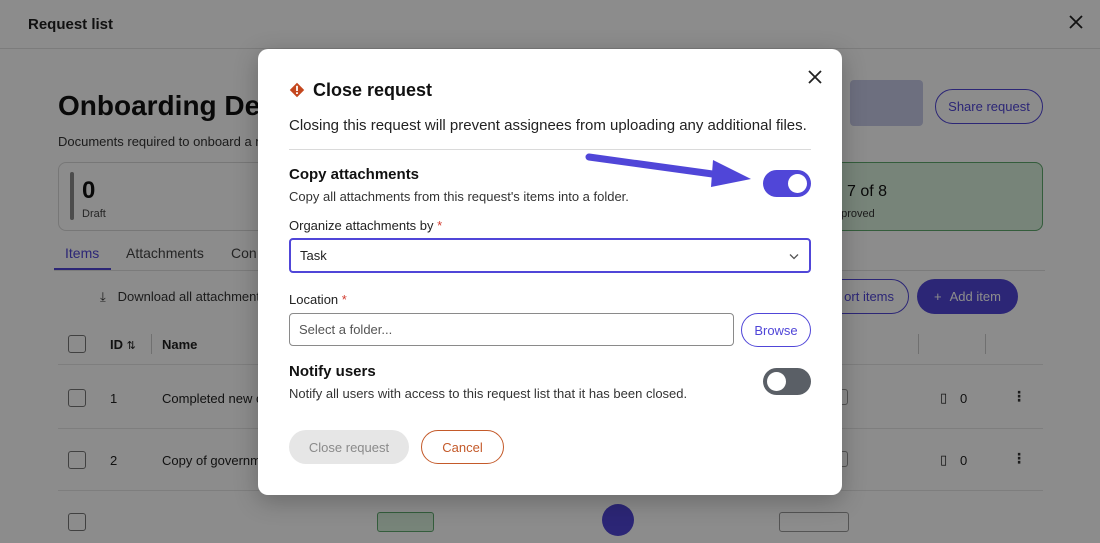 The height and width of the screenshot is (543, 1100). What do you see at coordinates (318, 299) in the screenshot?
I see `location-label: Location *` at bounding box center [318, 299].